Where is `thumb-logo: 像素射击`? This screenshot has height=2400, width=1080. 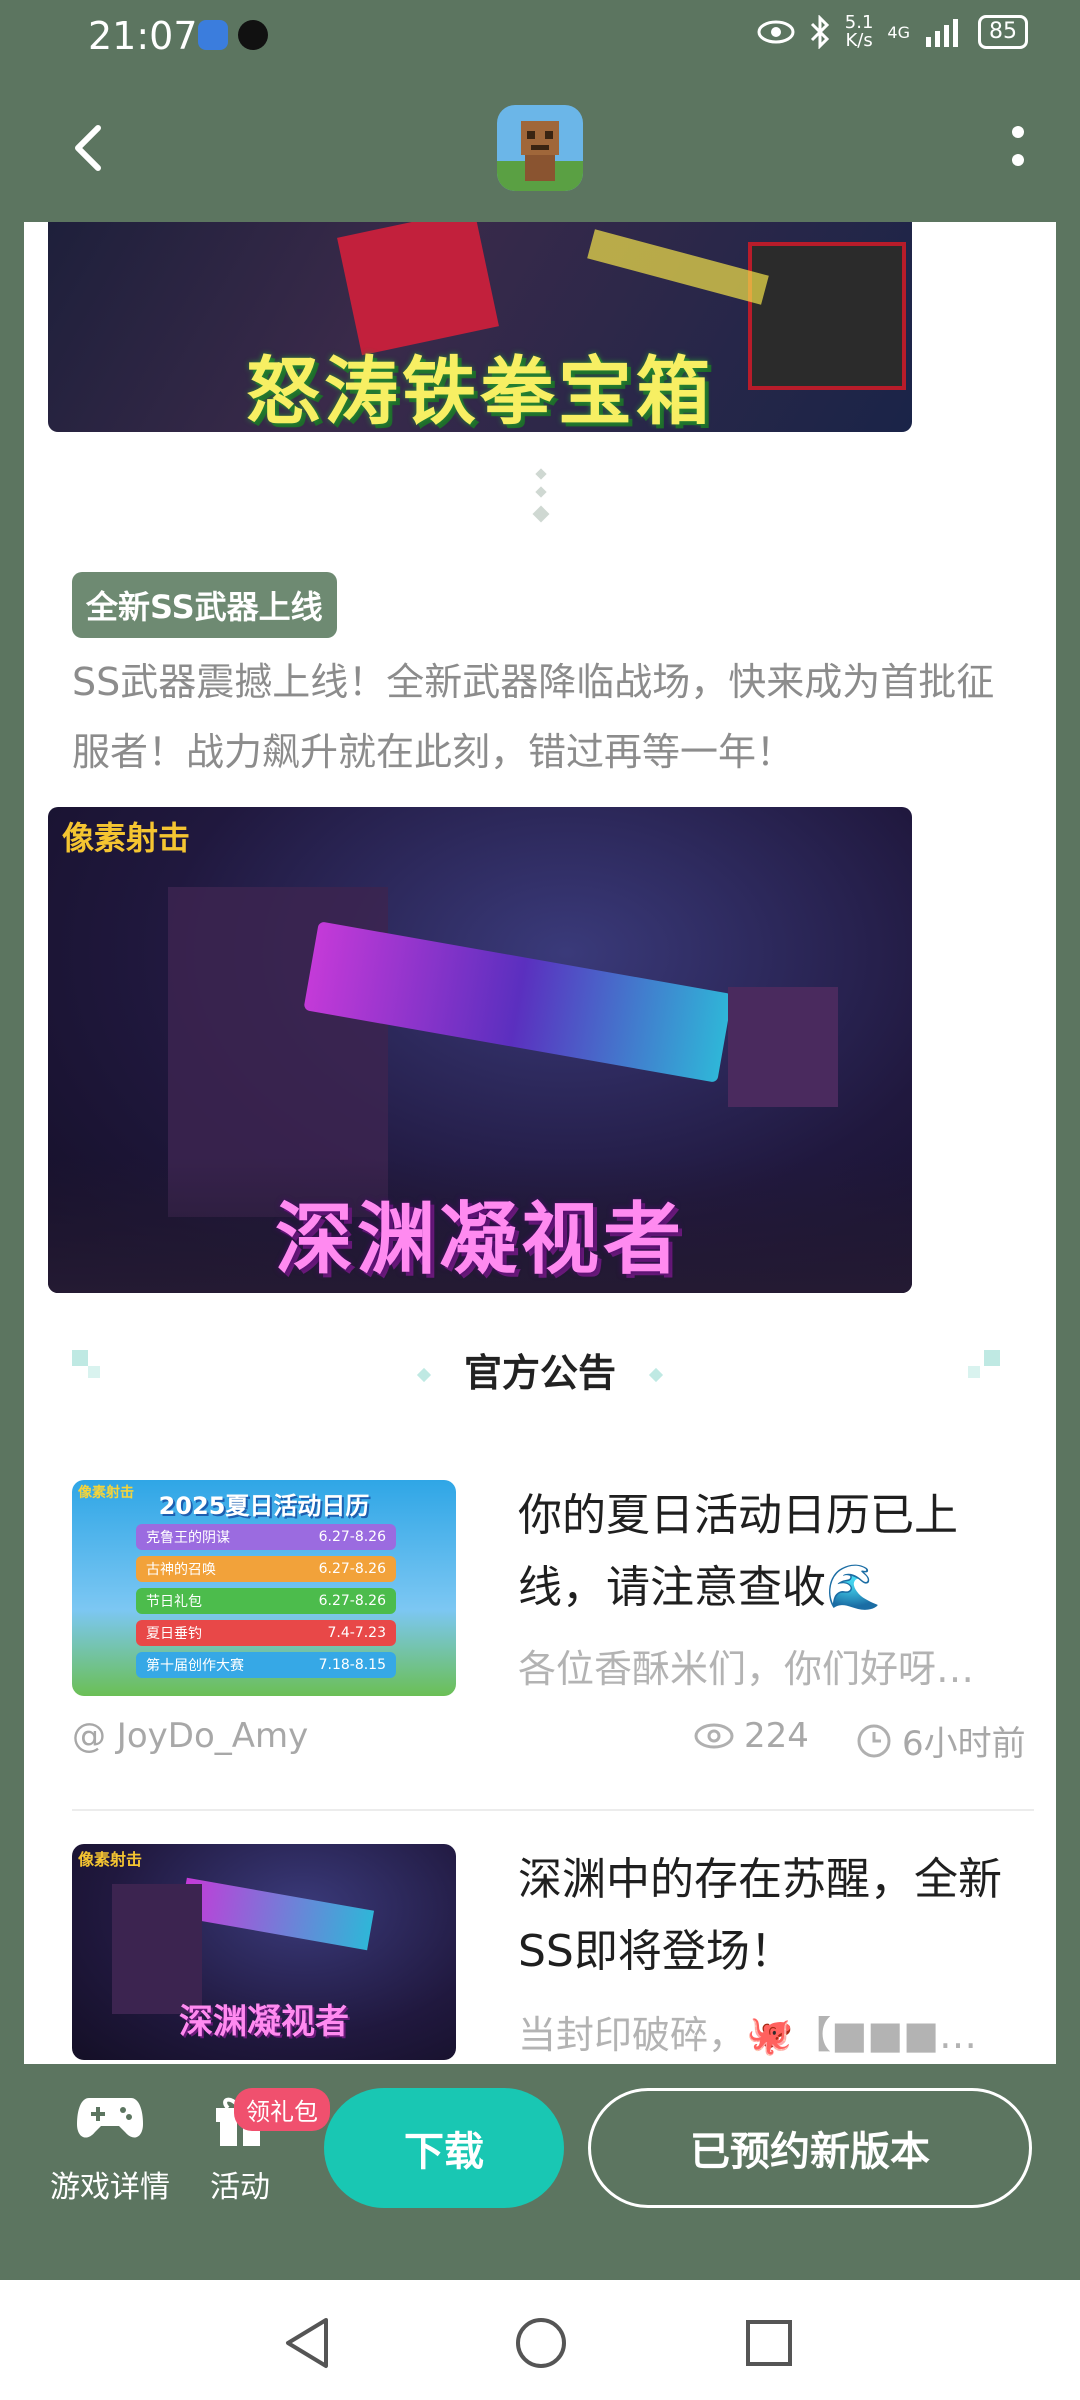 thumb-logo: 像素射击 is located at coordinates (110, 1859).